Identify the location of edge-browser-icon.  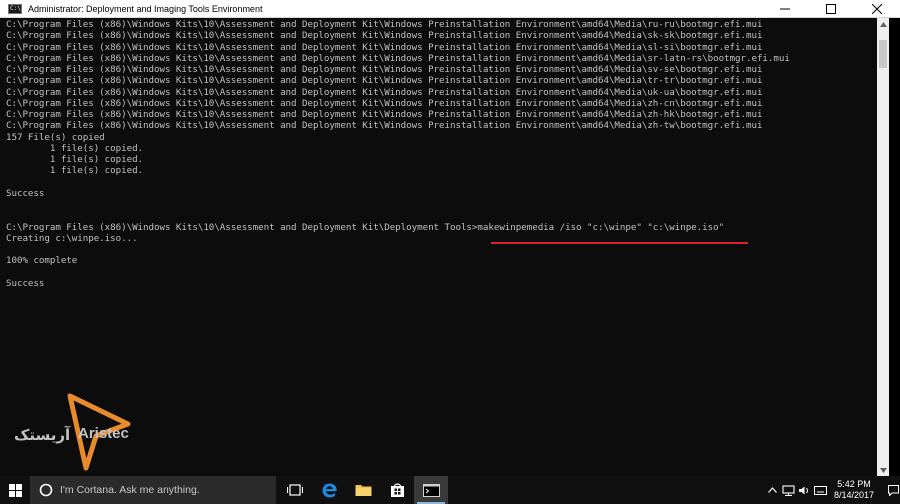
(329, 490).